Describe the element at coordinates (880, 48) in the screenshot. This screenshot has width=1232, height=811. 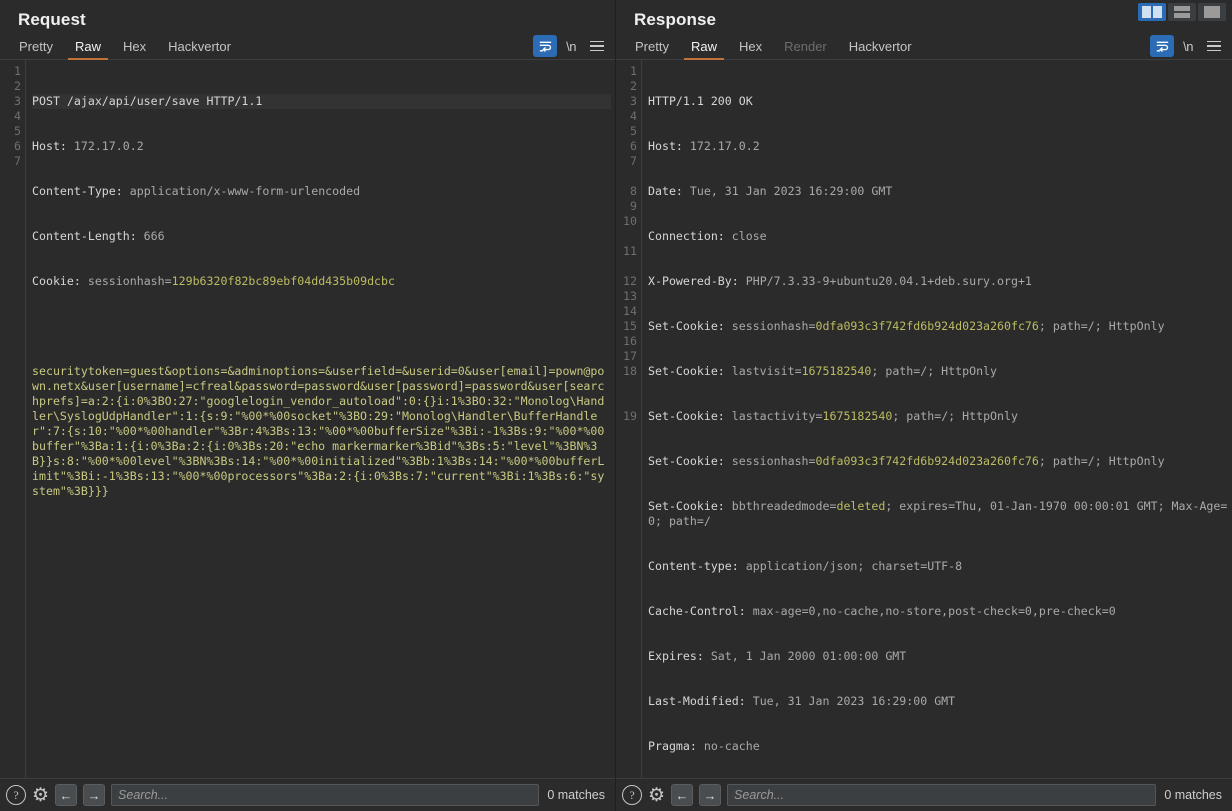
I see `tab-response-hackvertor: Hackvertor` at that location.